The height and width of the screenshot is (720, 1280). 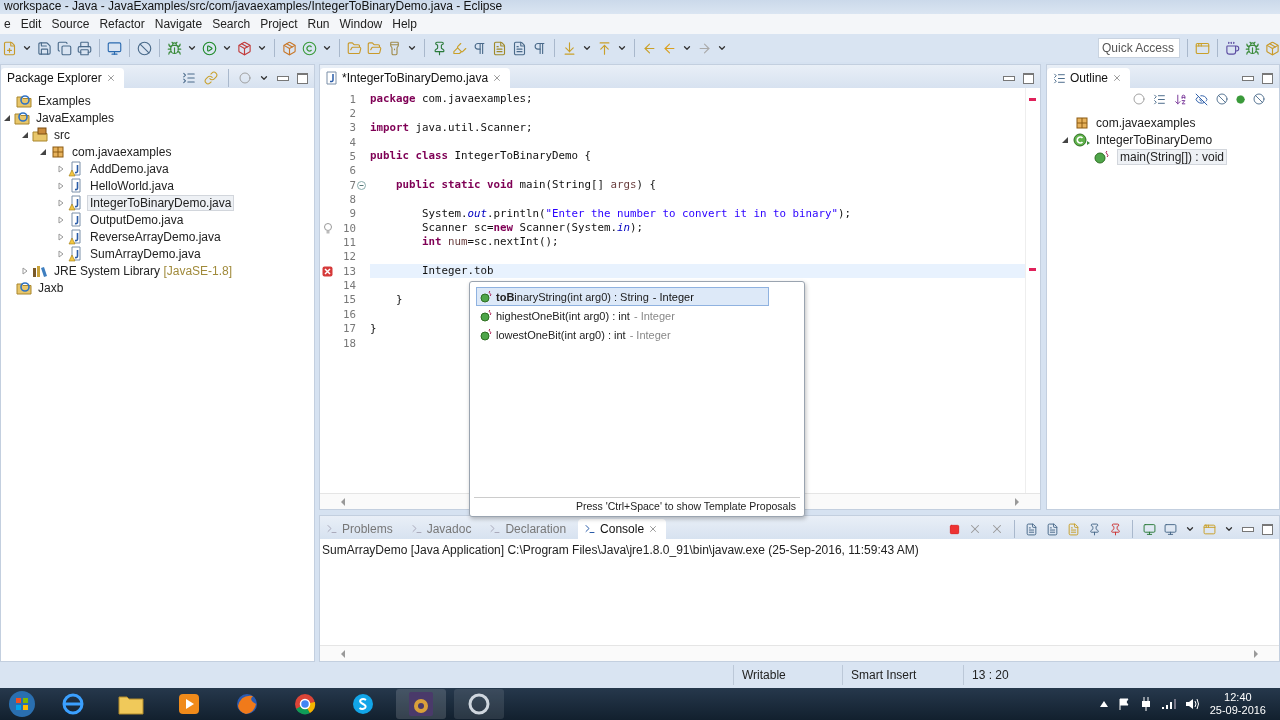 I want to click on folder-icon, so click(x=131, y=704).